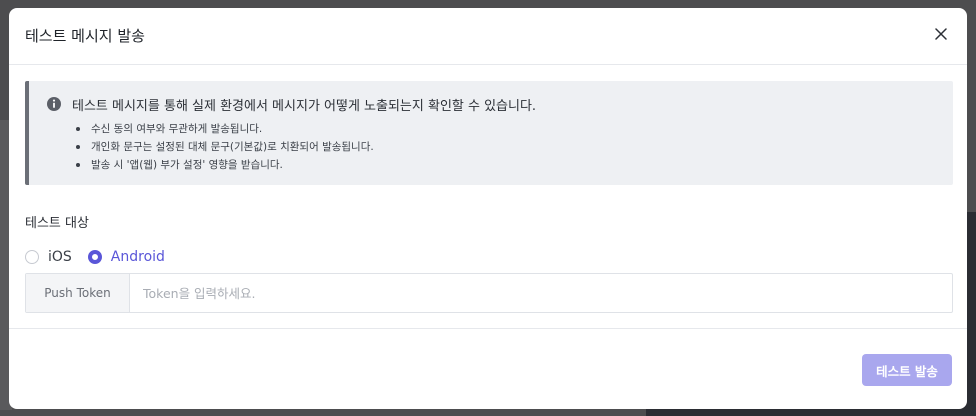  I want to click on push-token-field: Push Token, so click(489, 293).